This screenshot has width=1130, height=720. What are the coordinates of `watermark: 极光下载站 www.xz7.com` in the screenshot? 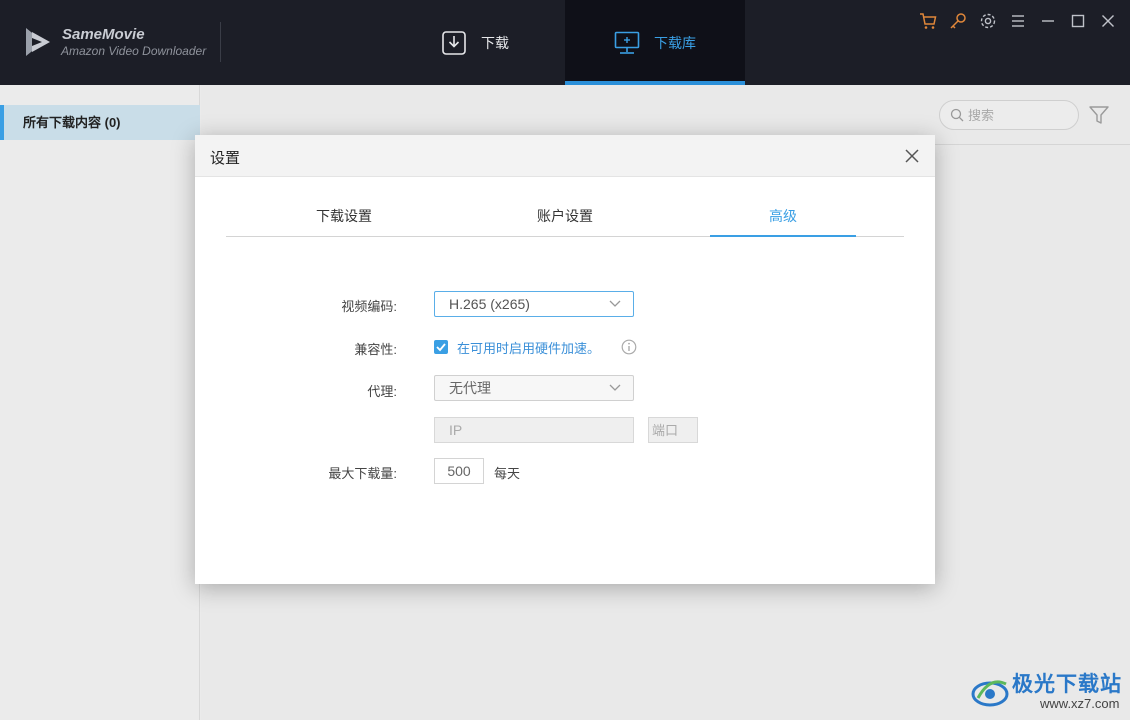 It's located at (1047, 692).